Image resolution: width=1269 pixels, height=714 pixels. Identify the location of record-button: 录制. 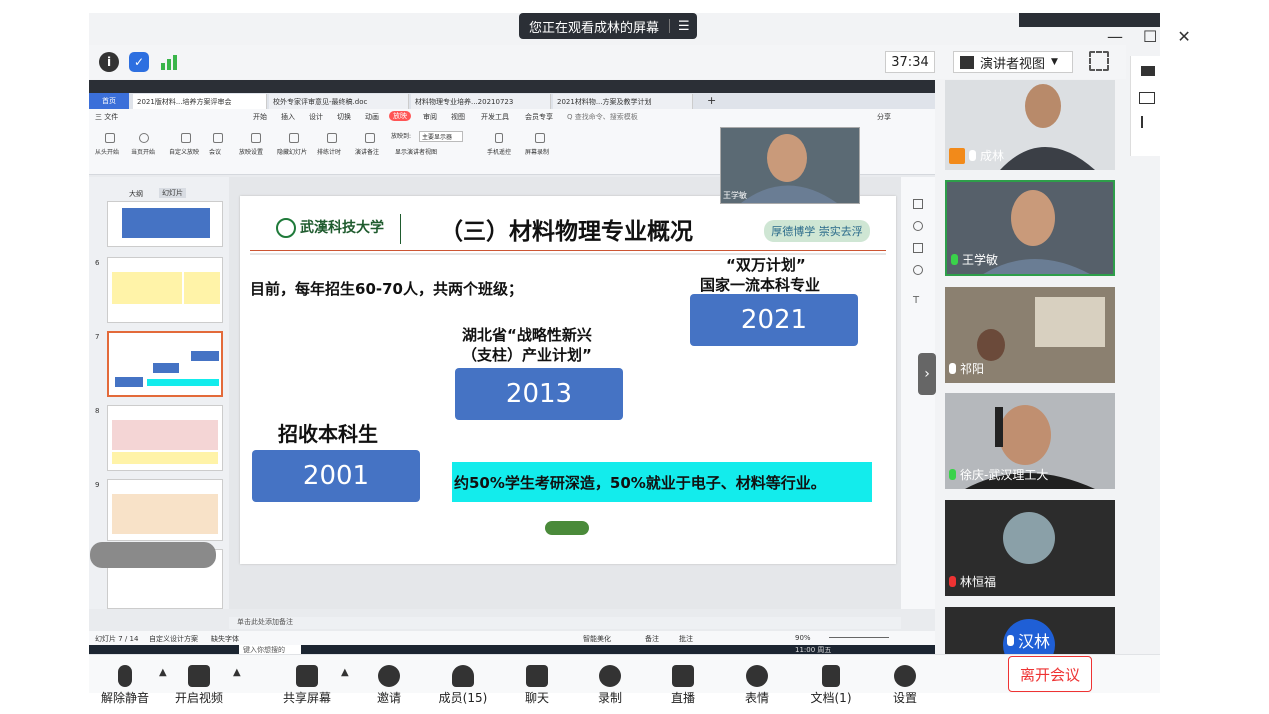
(610, 686).